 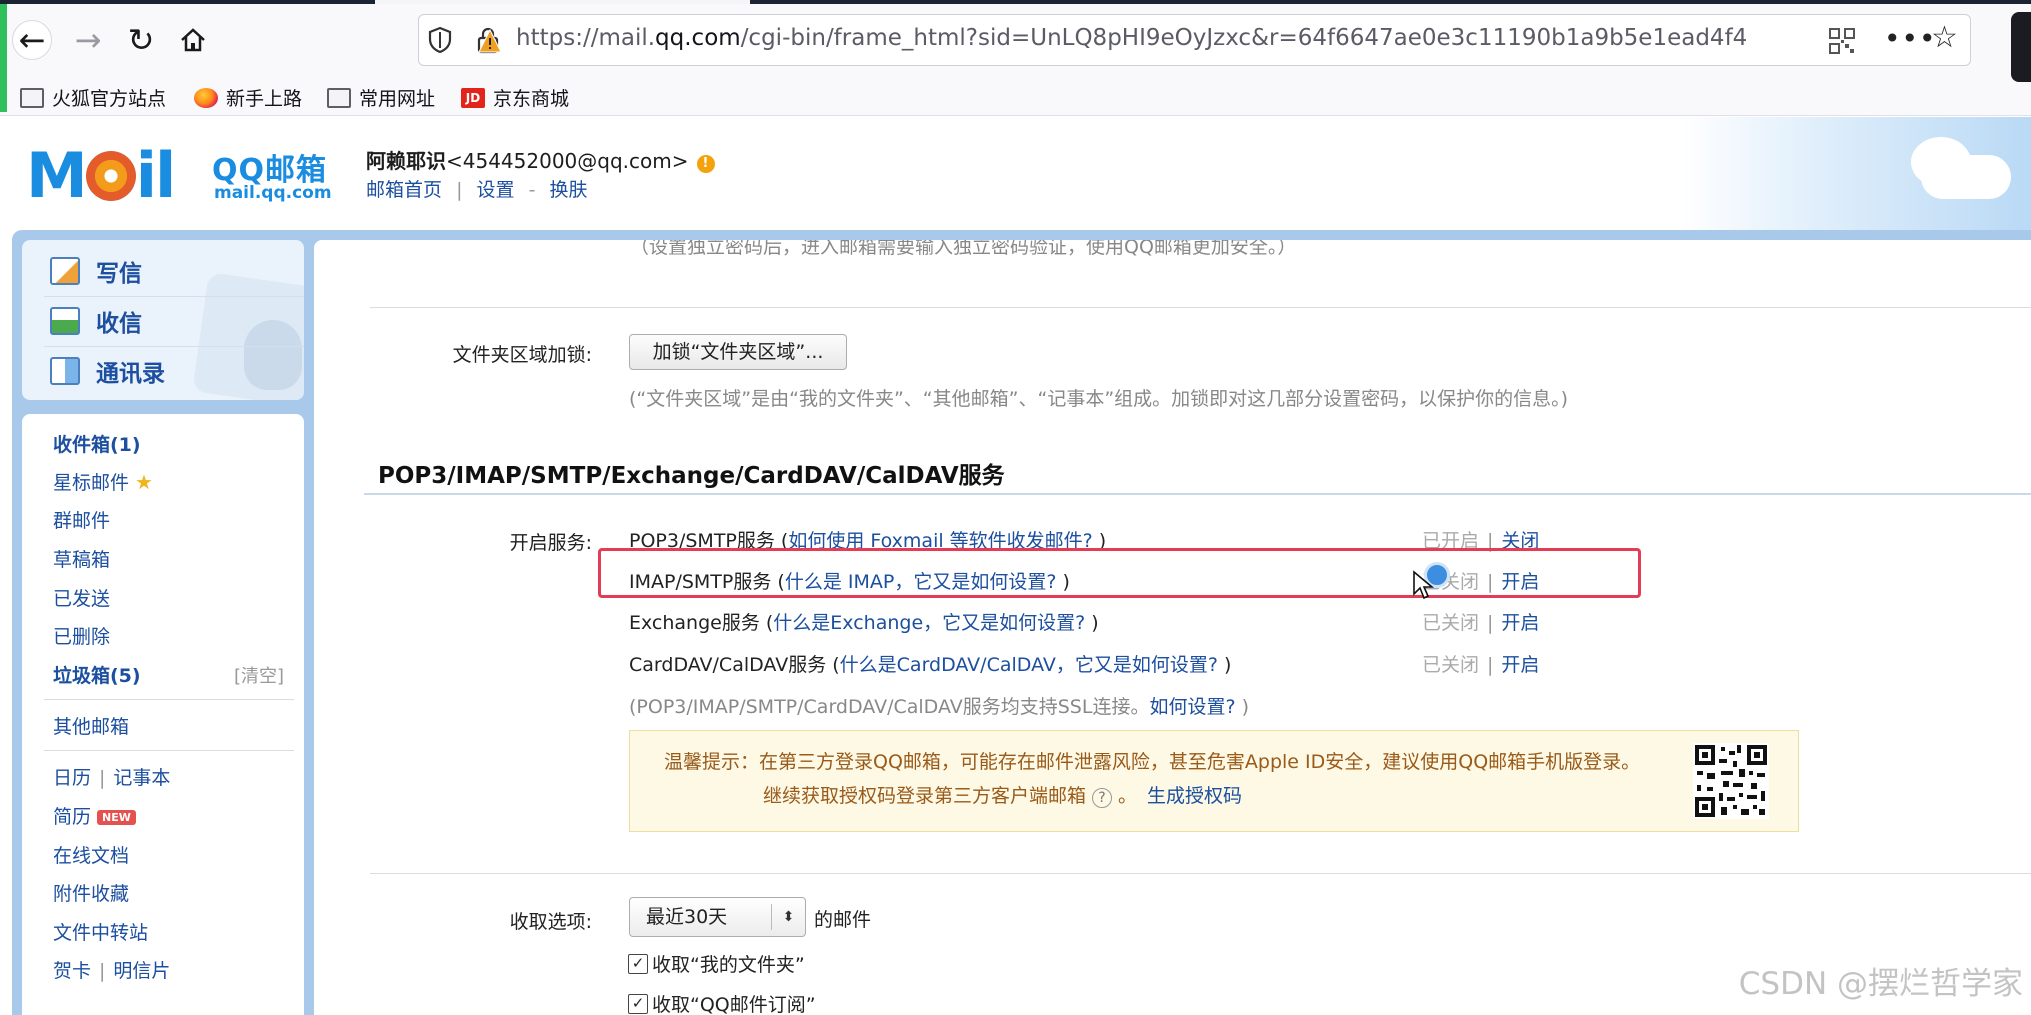 I want to click on logo-domain: mail.qq.com, so click(x=273, y=193).